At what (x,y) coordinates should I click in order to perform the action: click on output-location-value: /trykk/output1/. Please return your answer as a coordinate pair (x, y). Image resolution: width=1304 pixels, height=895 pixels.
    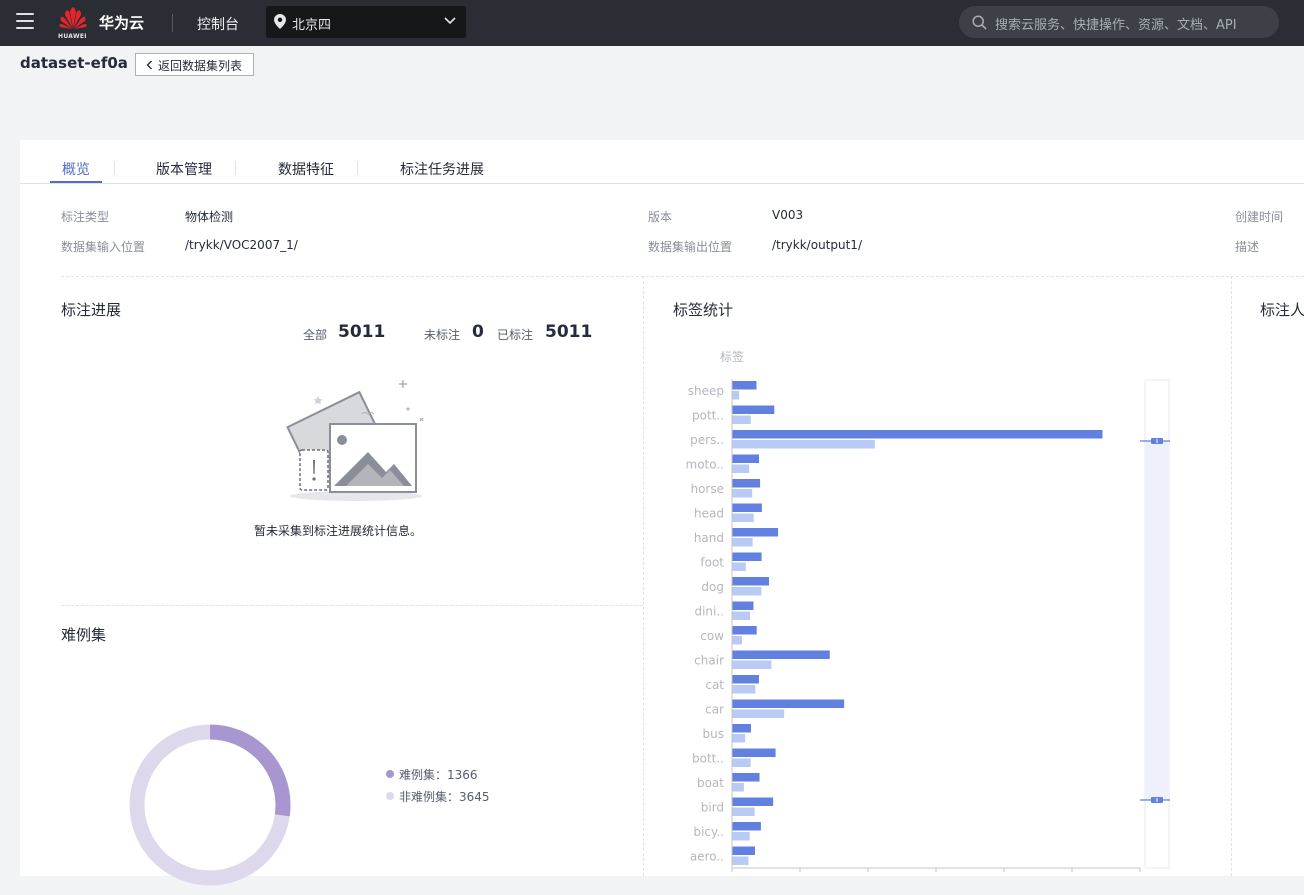
    Looking at the image, I should click on (817, 245).